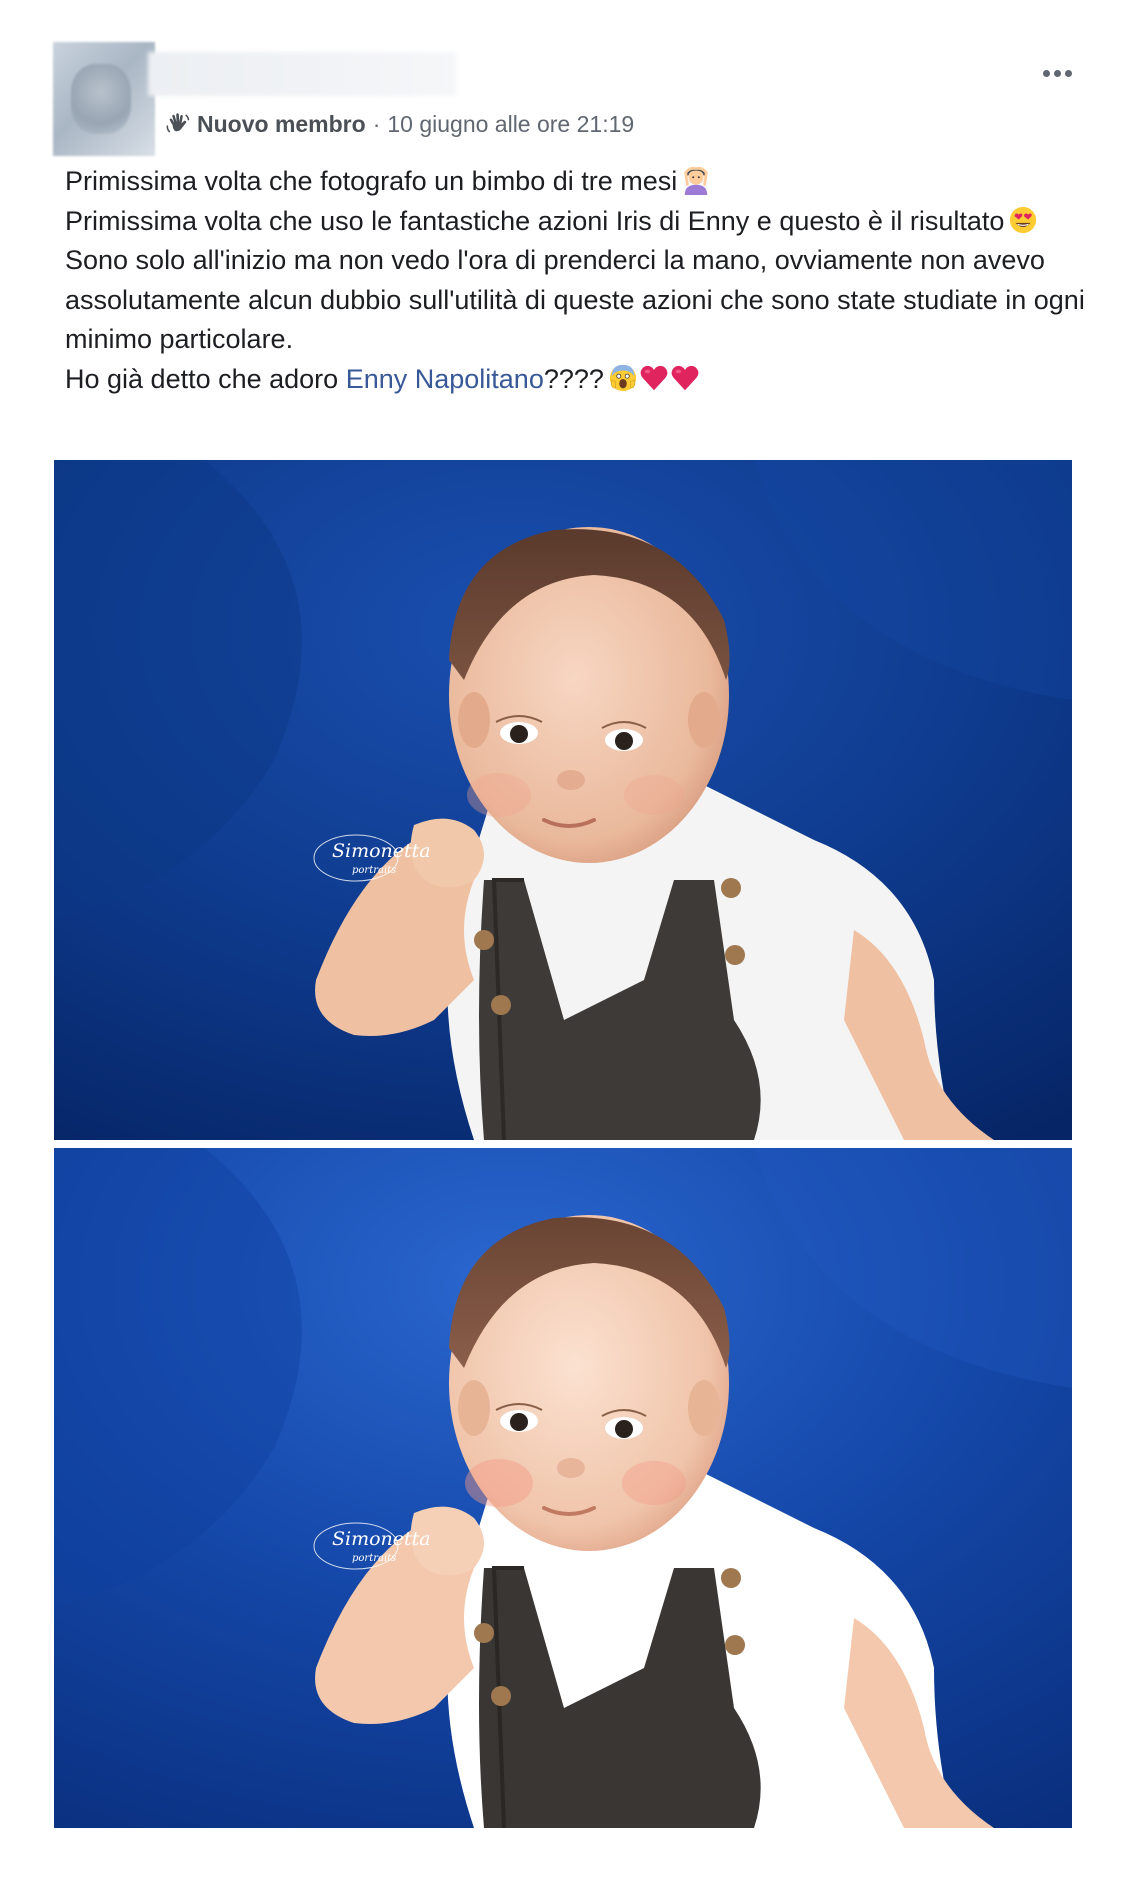 This screenshot has width=1125, height=1878. I want to click on post-line-4-before: Ho già detto che adoro, so click(205, 378).